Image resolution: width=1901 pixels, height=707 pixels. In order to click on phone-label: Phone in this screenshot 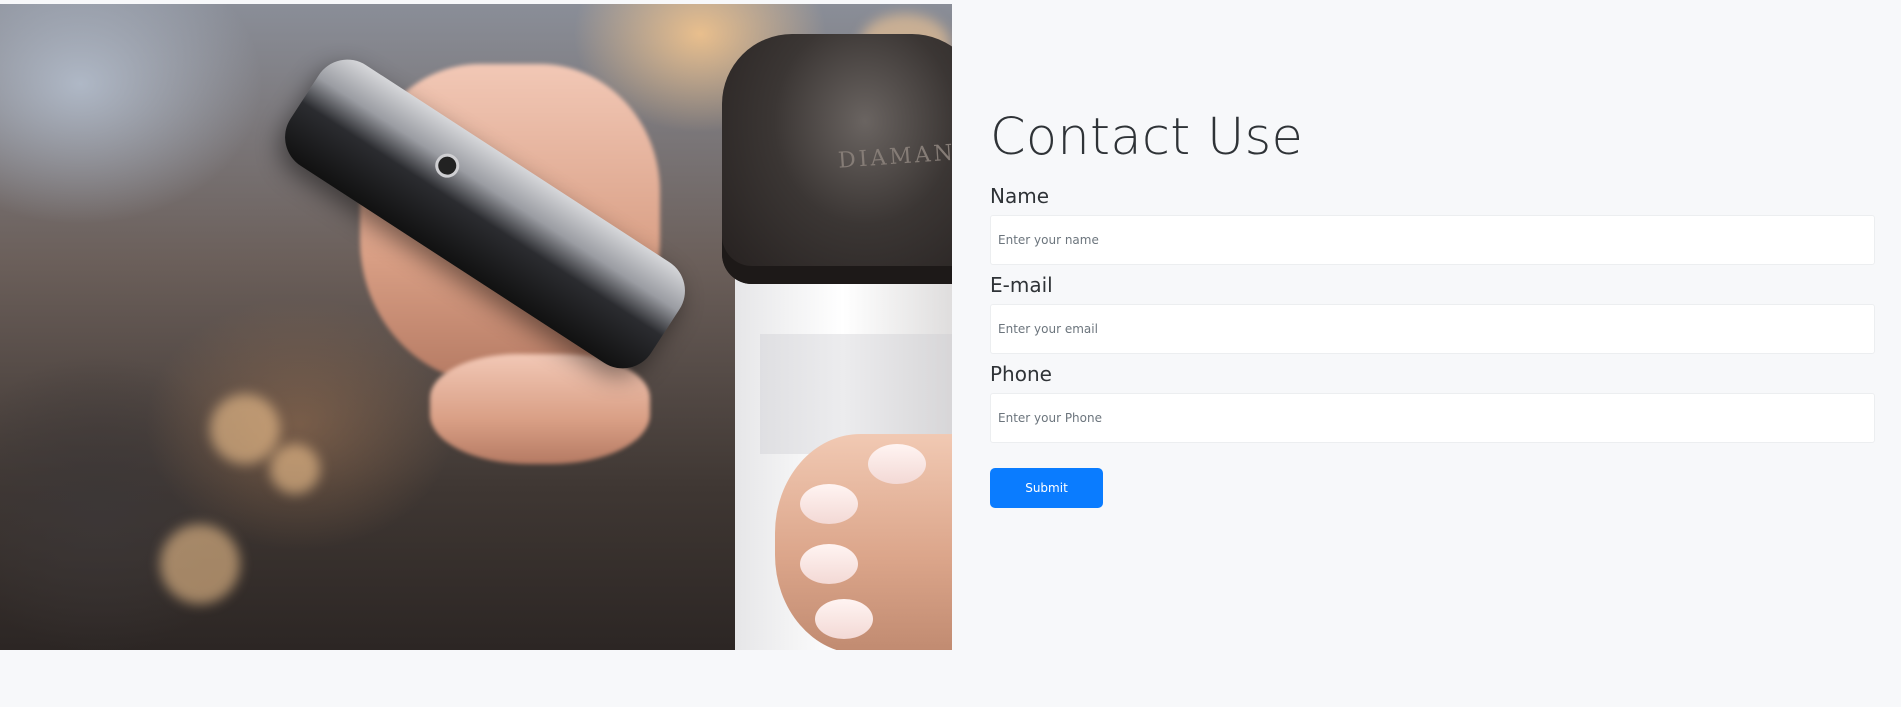, I will do `click(1021, 374)`.